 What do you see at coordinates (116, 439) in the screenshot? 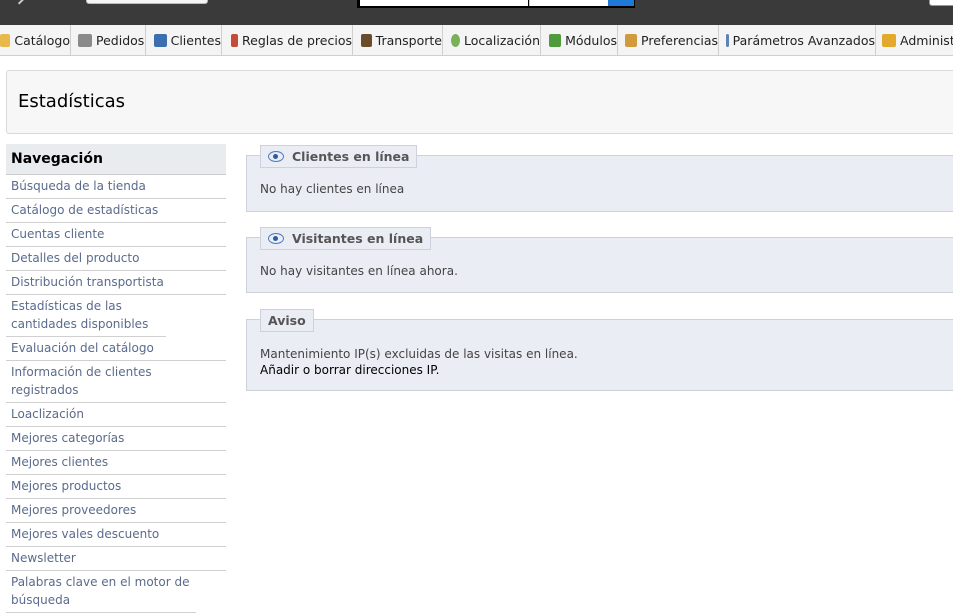
I see `nav-item-mejores-categorias: Mejores categorías` at bounding box center [116, 439].